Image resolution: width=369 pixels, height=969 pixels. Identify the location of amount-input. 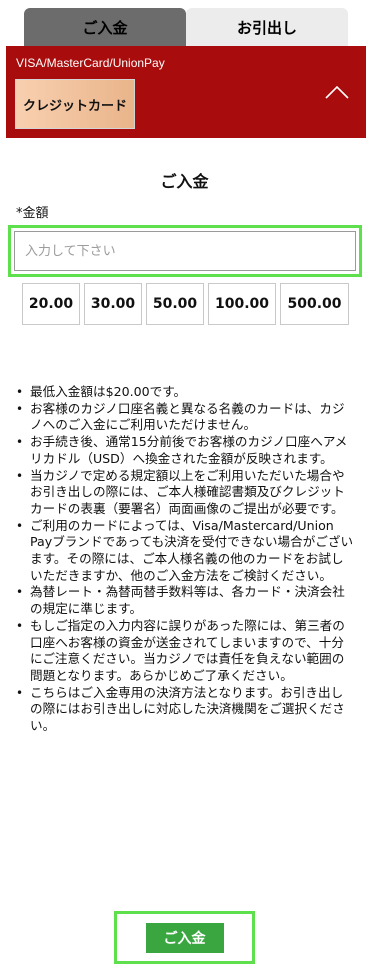
(185, 251).